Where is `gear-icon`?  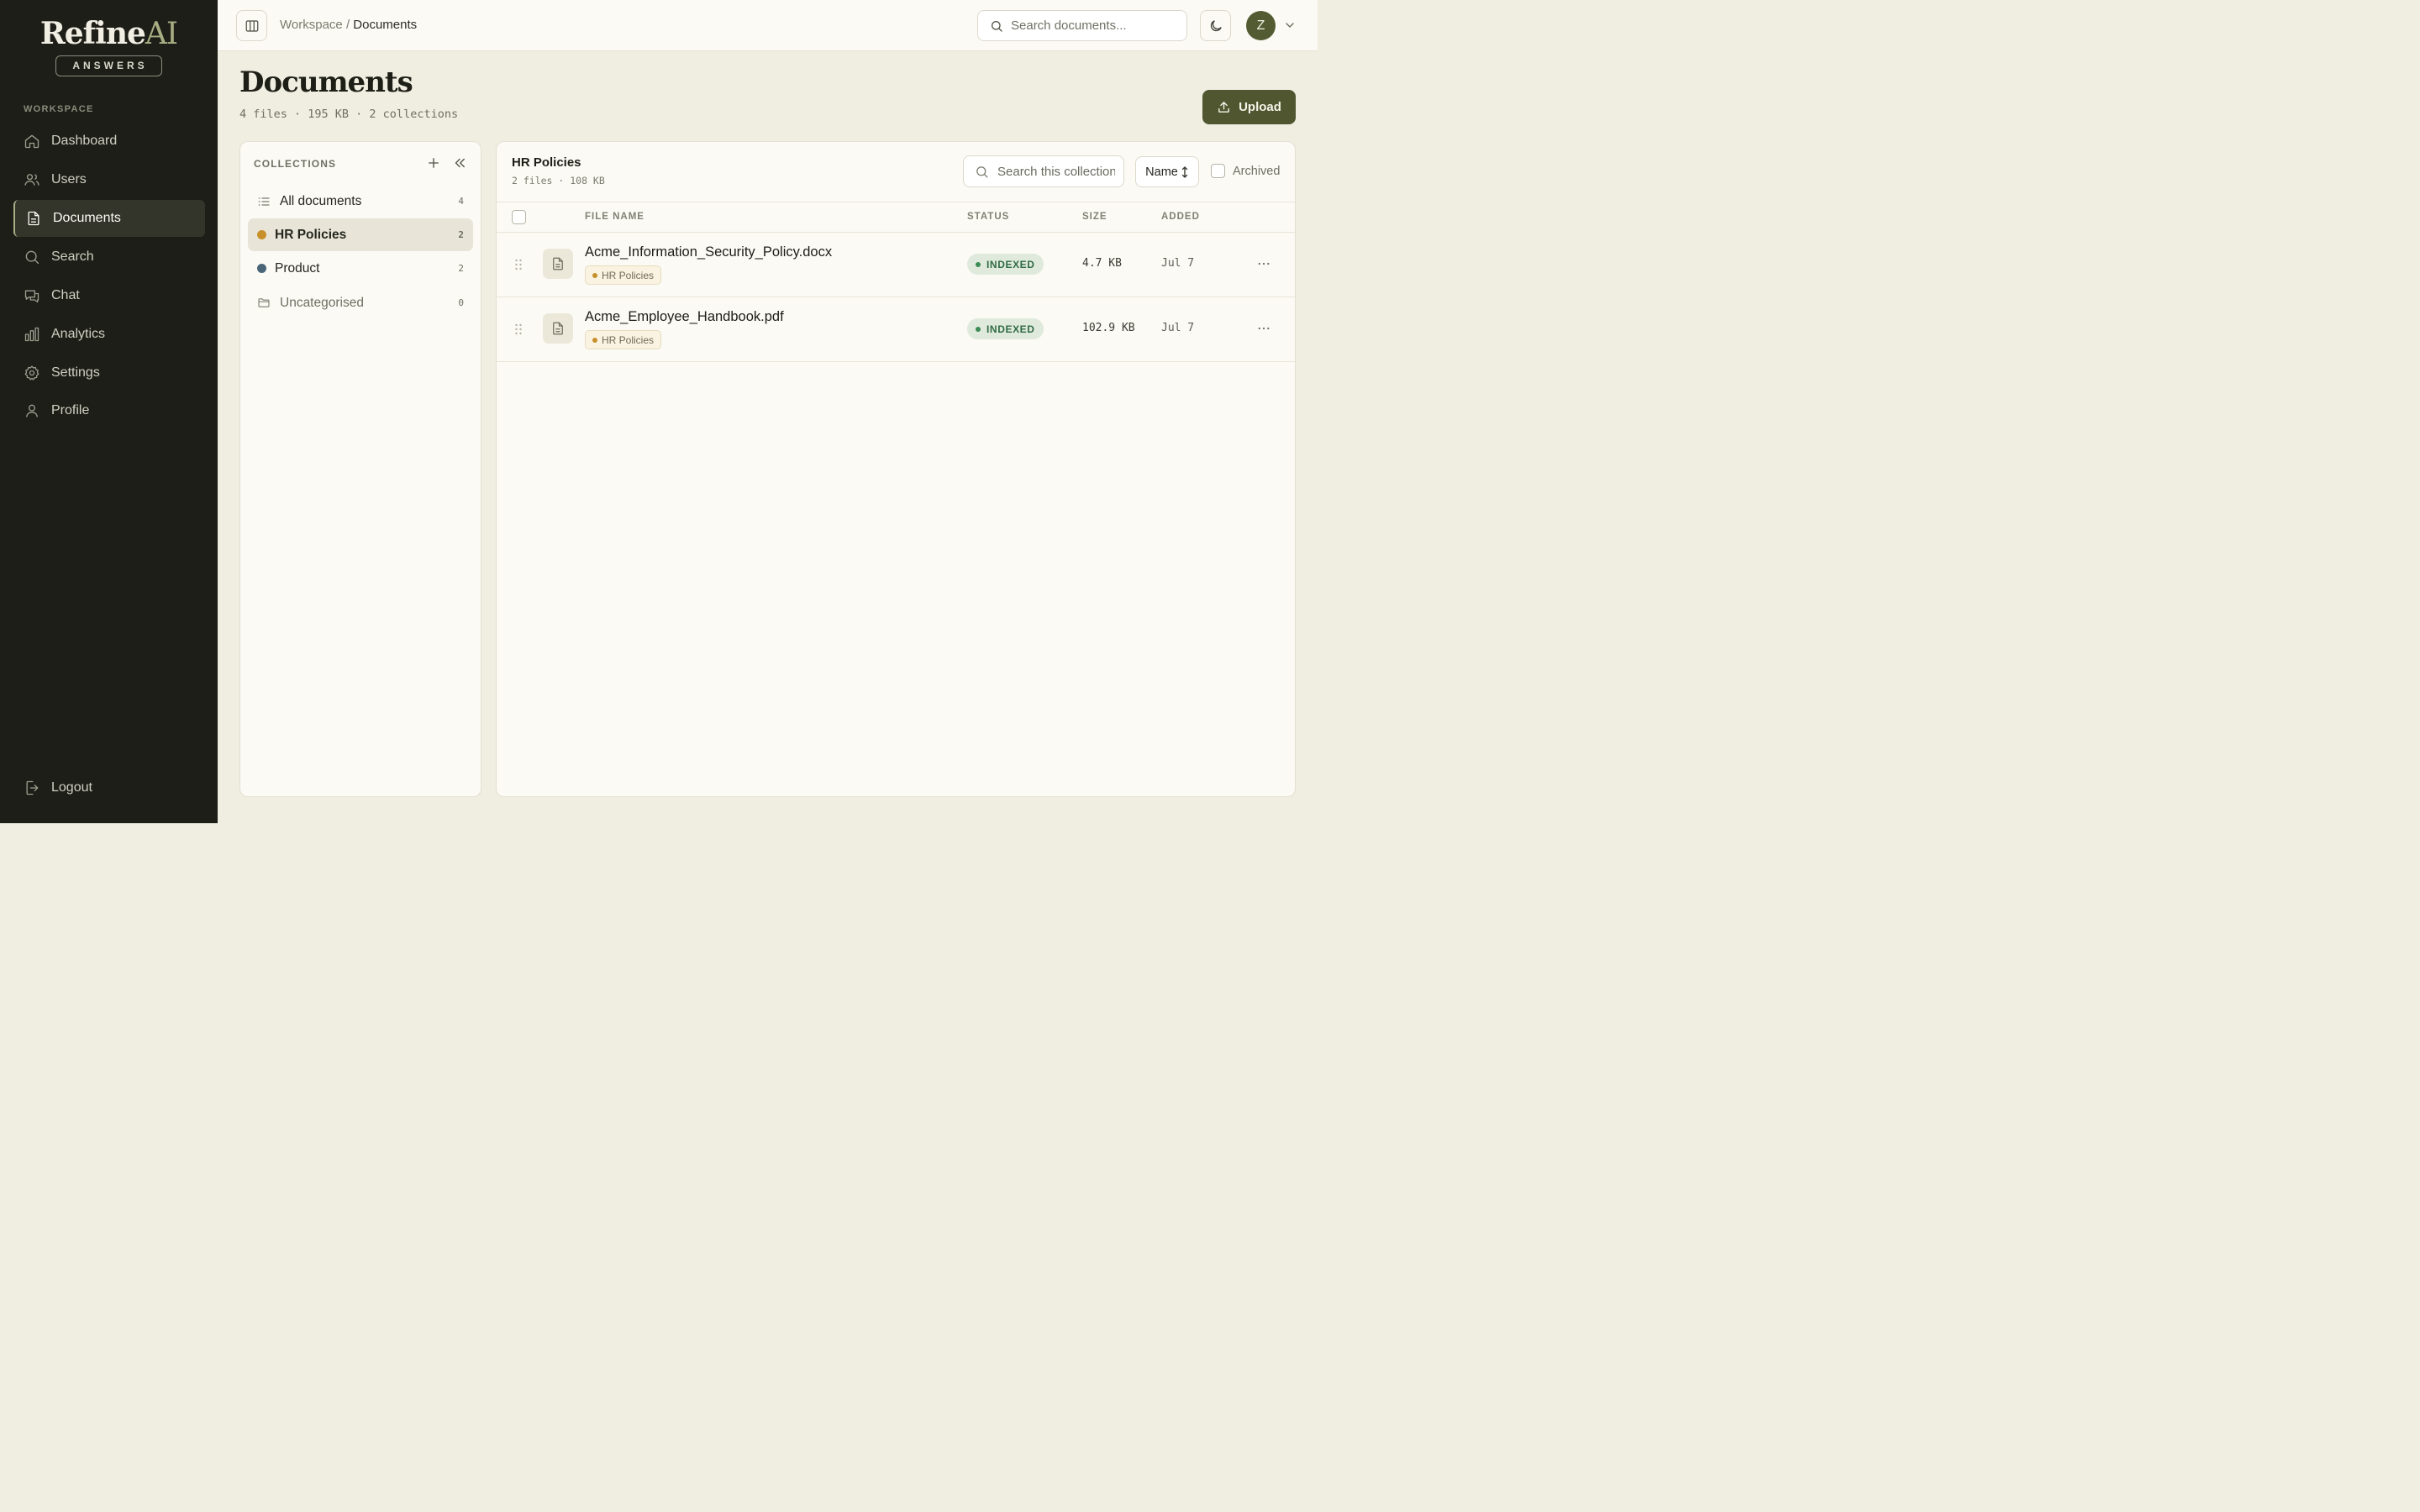 gear-icon is located at coordinates (32, 373).